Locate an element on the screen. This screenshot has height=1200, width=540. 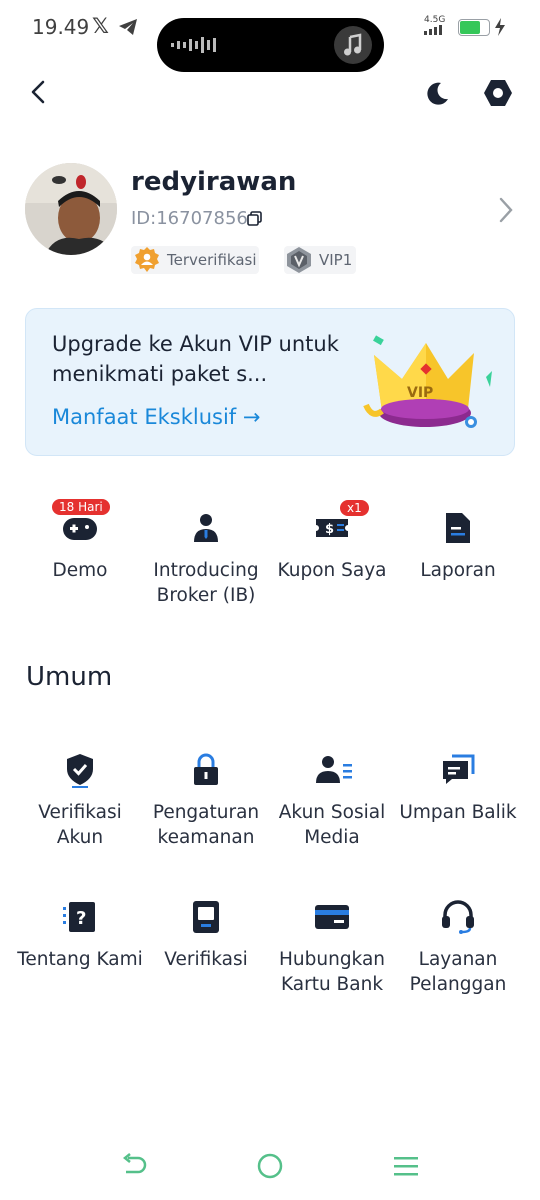
moon-icon is located at coordinates (437, 93).